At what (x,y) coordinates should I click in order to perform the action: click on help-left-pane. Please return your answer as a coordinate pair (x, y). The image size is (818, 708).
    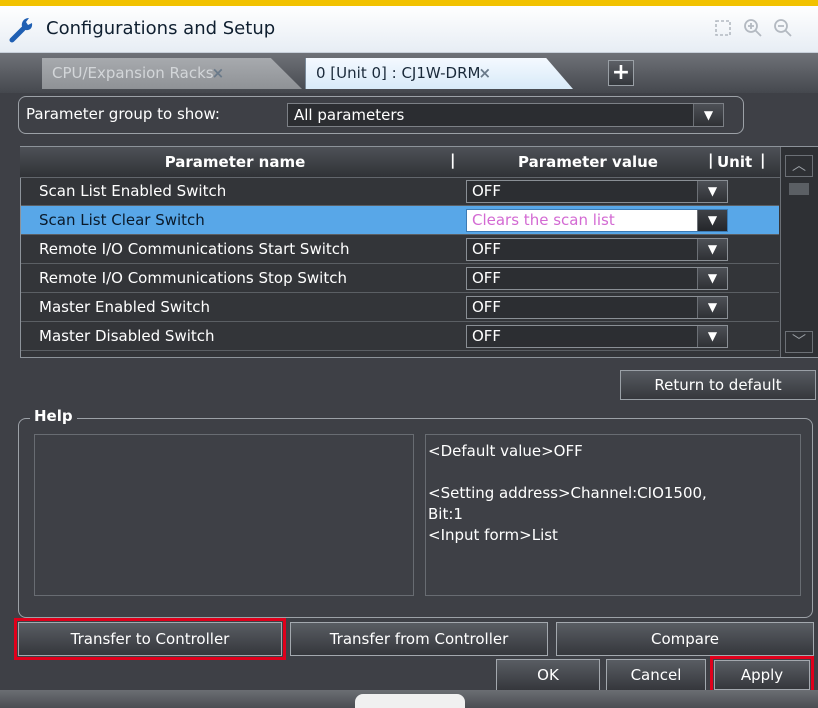
    Looking at the image, I should click on (224, 515).